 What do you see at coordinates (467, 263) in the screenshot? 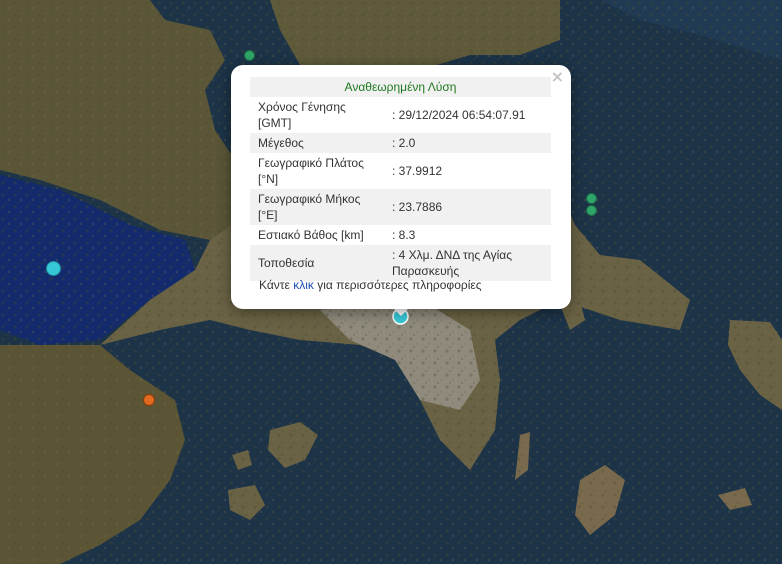
I see `row-value: : 4 Χλμ. ΔΝΔ της Αγίας Παρασκευής` at bounding box center [467, 263].